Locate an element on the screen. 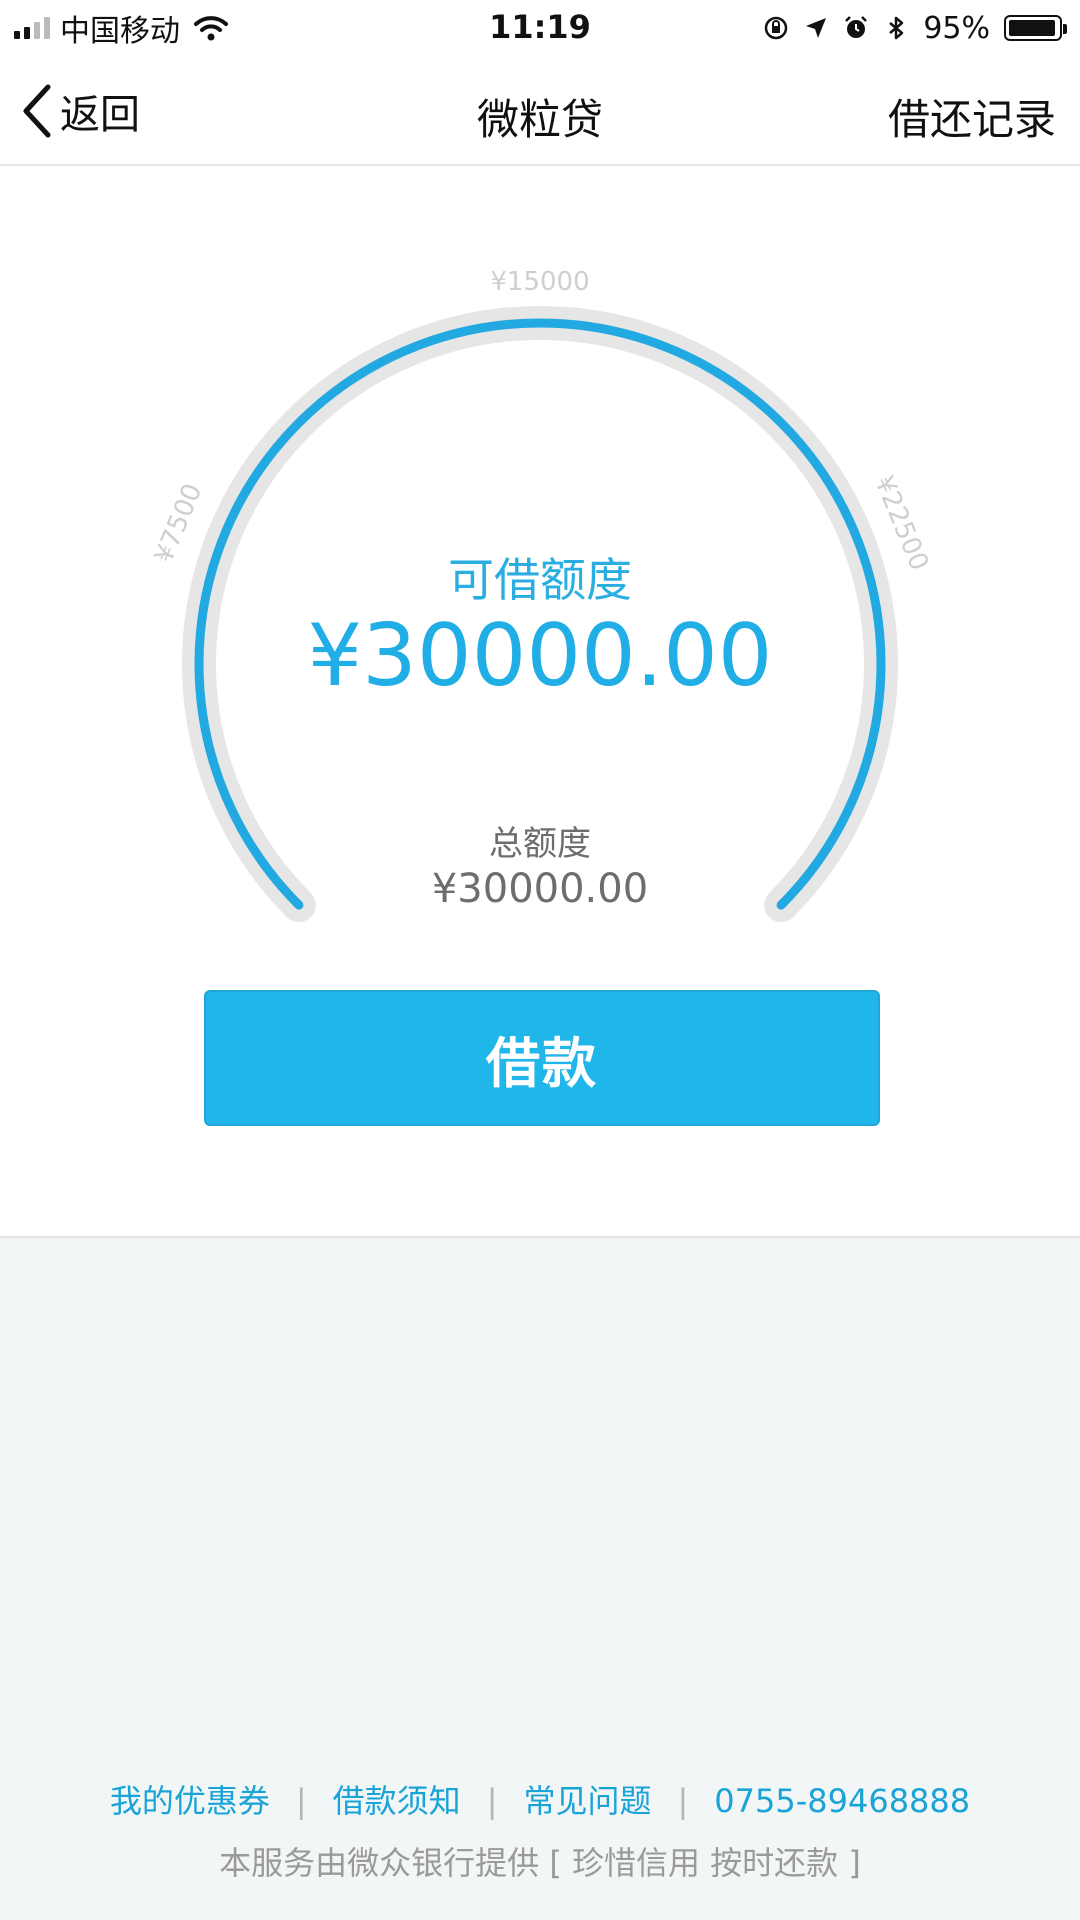 Image resolution: width=1080 pixels, height=1920 pixels. status-bar-left: 中国移动 is located at coordinates (121, 28).